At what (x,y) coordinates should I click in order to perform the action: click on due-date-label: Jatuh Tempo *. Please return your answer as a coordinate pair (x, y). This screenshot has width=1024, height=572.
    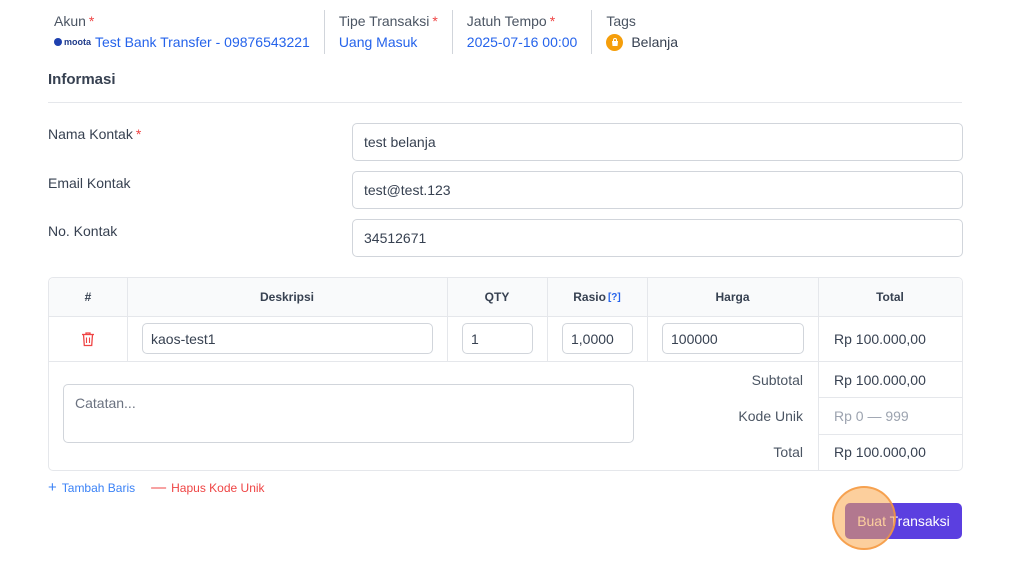
    Looking at the image, I should click on (522, 21).